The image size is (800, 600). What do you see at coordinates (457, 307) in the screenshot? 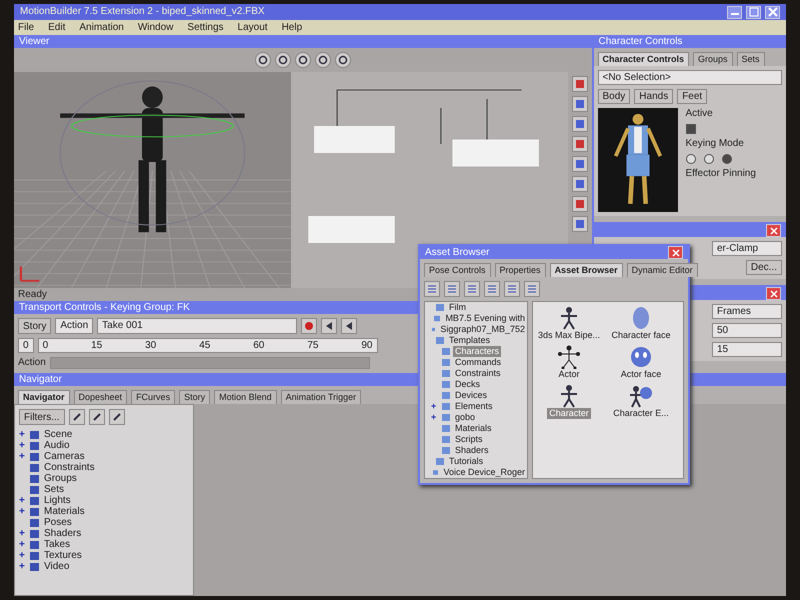
I see `folder-item: Film` at bounding box center [457, 307].